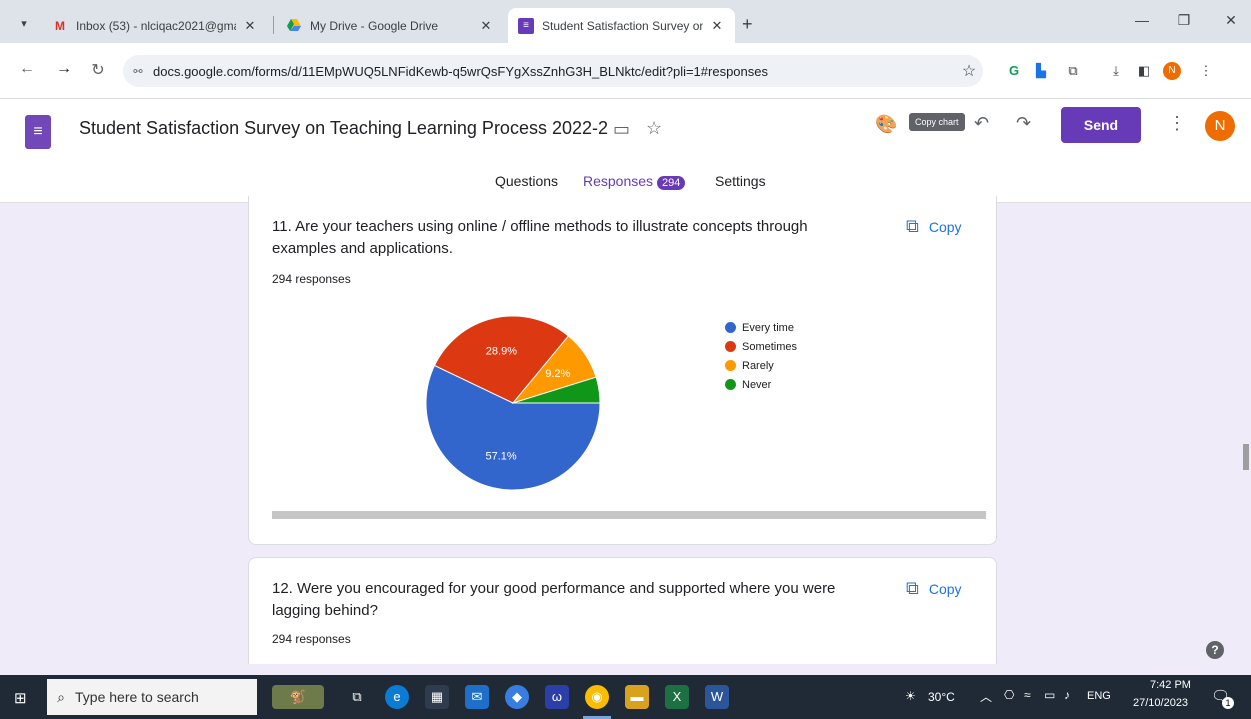  Describe the element at coordinates (437, 697) in the screenshot. I see `store-icon: ▦` at that location.